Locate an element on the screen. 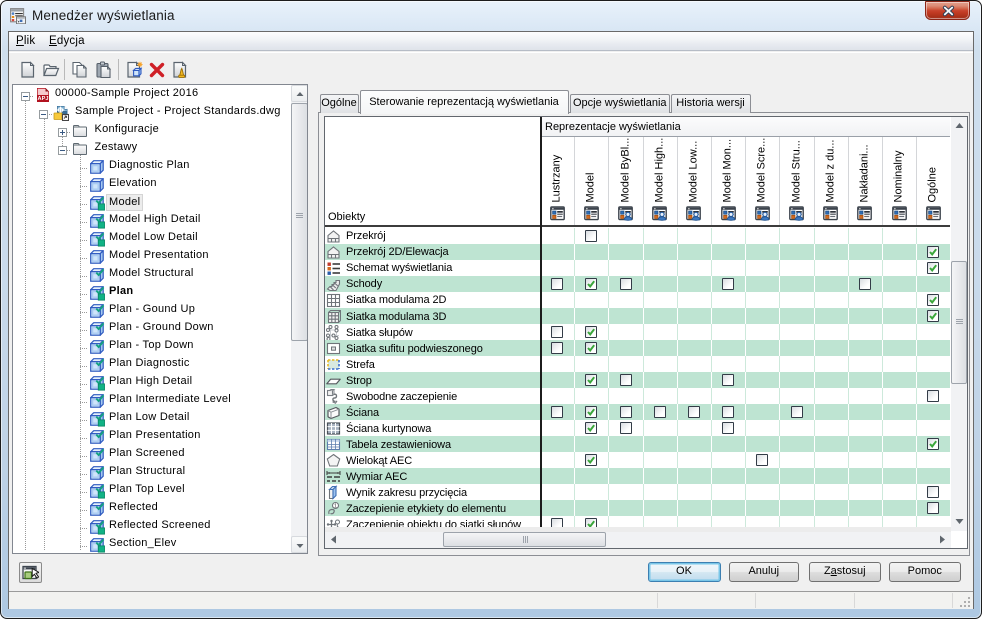 Image resolution: width=982 pixels, height=619 pixels. svg-text: 1 is located at coordinates (335, 506).